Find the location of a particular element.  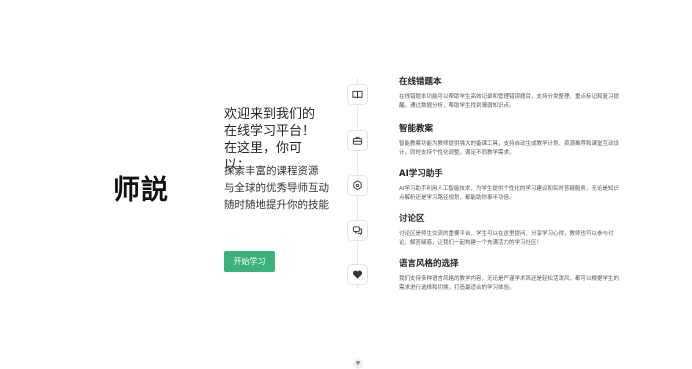

section-title: 智能教案 is located at coordinates (416, 129).